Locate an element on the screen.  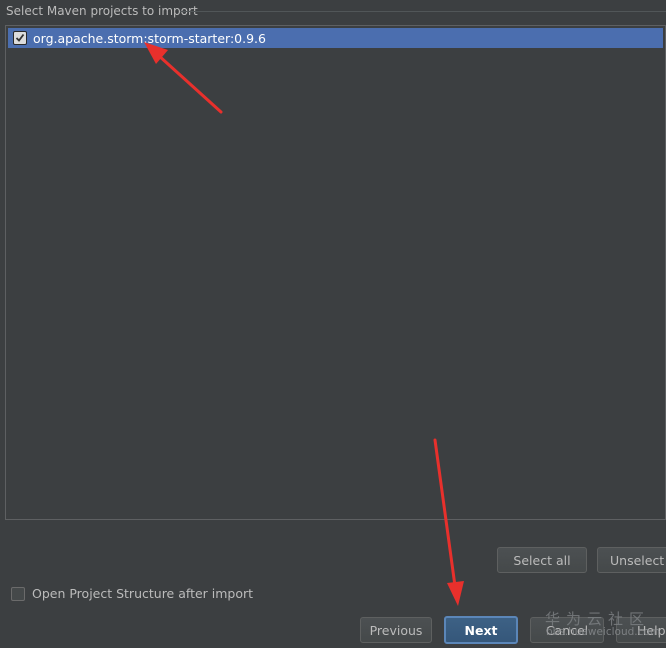
project-list-item: org.apache.storm:storm-starter:0.9.6 is located at coordinates (335, 38).